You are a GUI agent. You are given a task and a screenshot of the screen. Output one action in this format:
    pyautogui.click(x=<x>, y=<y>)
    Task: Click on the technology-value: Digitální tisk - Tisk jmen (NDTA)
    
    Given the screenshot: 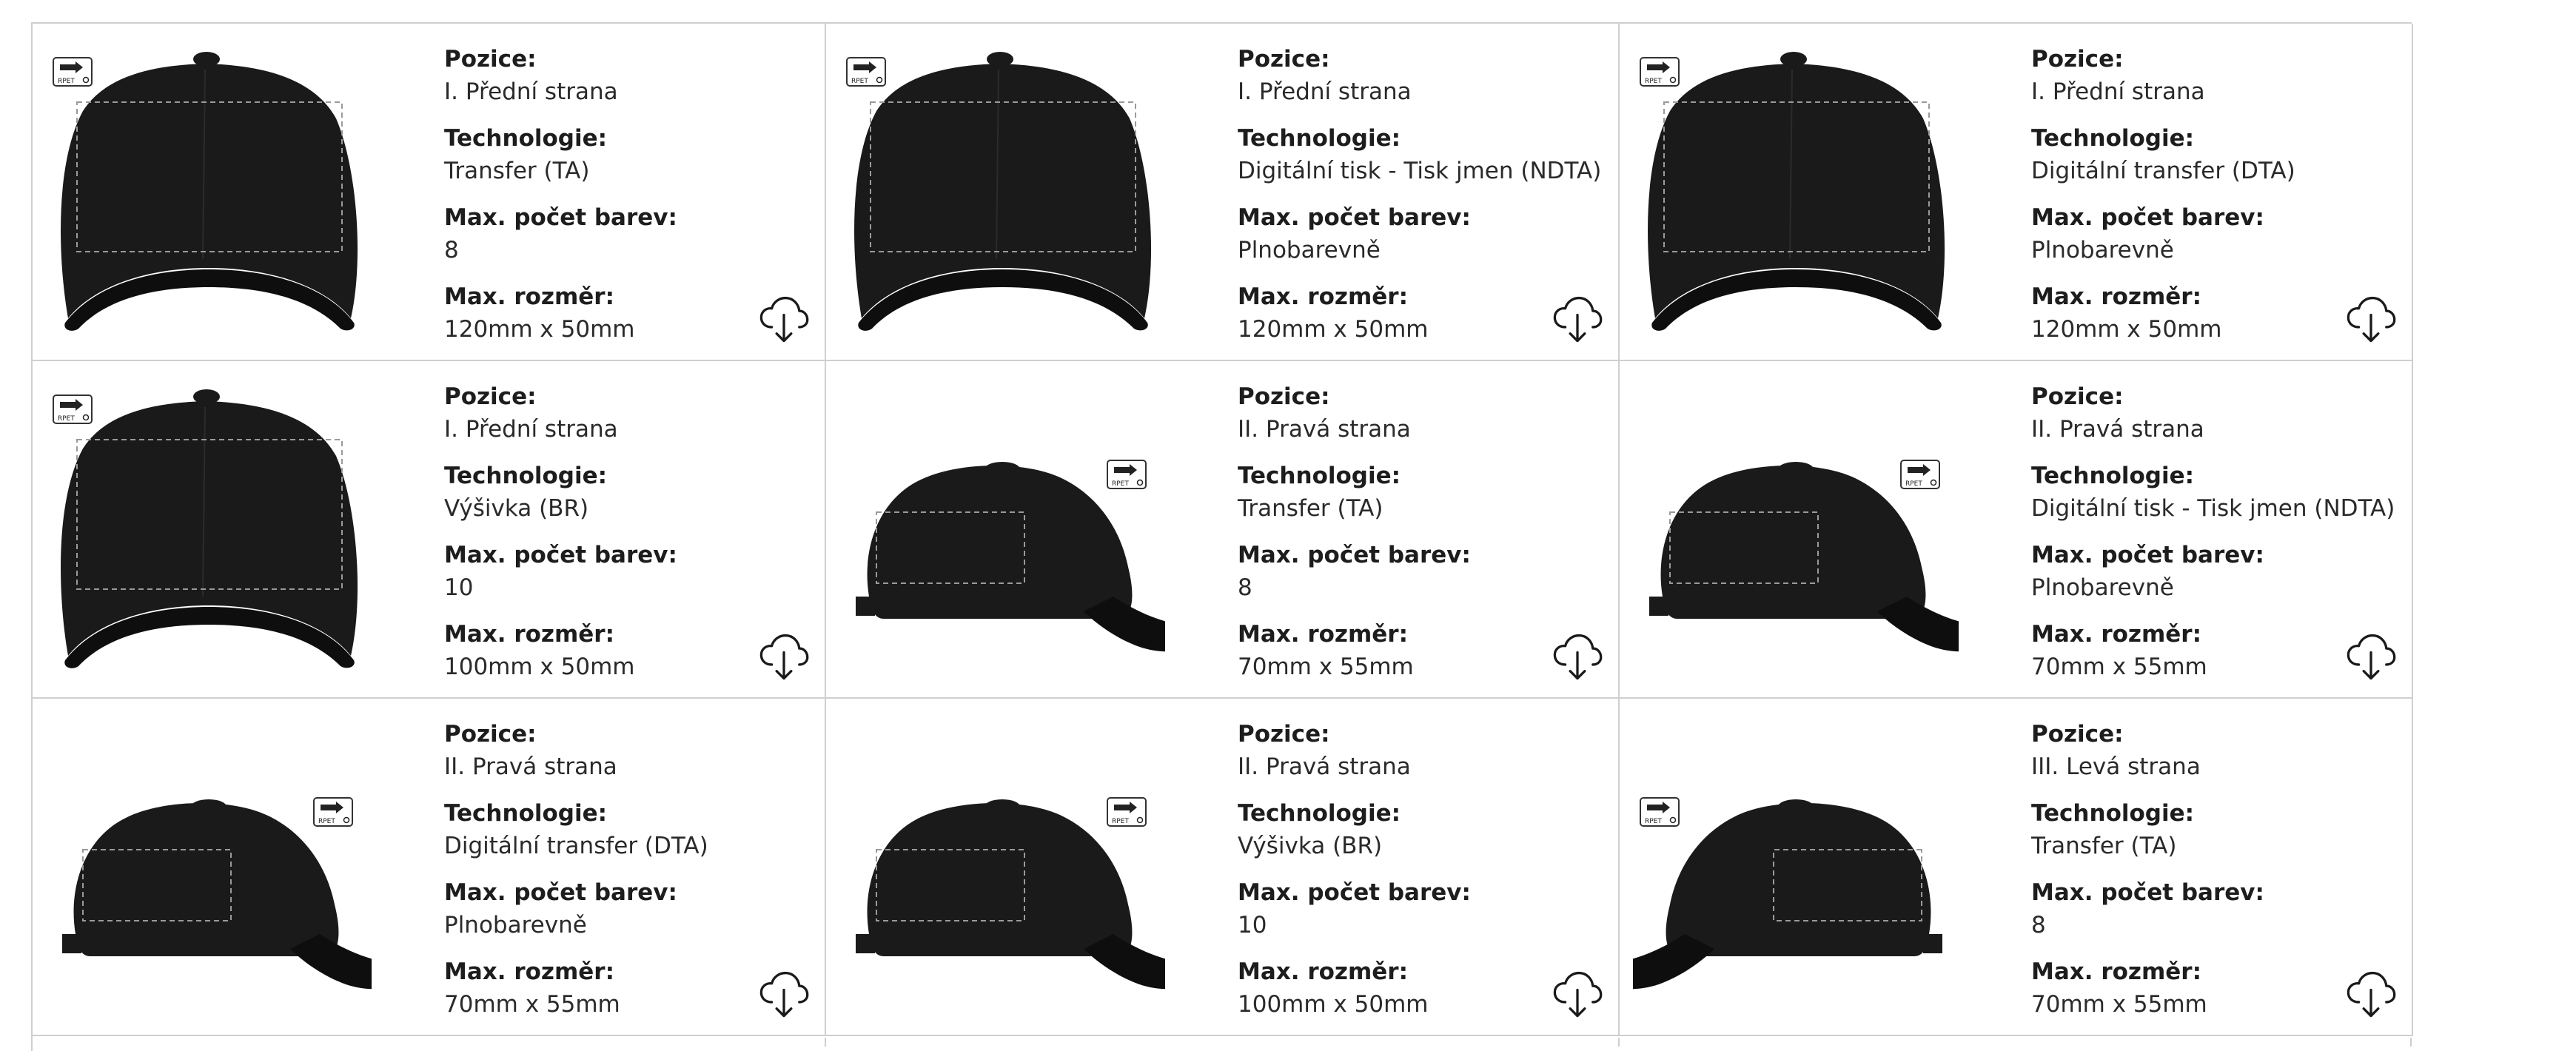 What is the action you would take?
    pyautogui.click(x=1420, y=171)
    